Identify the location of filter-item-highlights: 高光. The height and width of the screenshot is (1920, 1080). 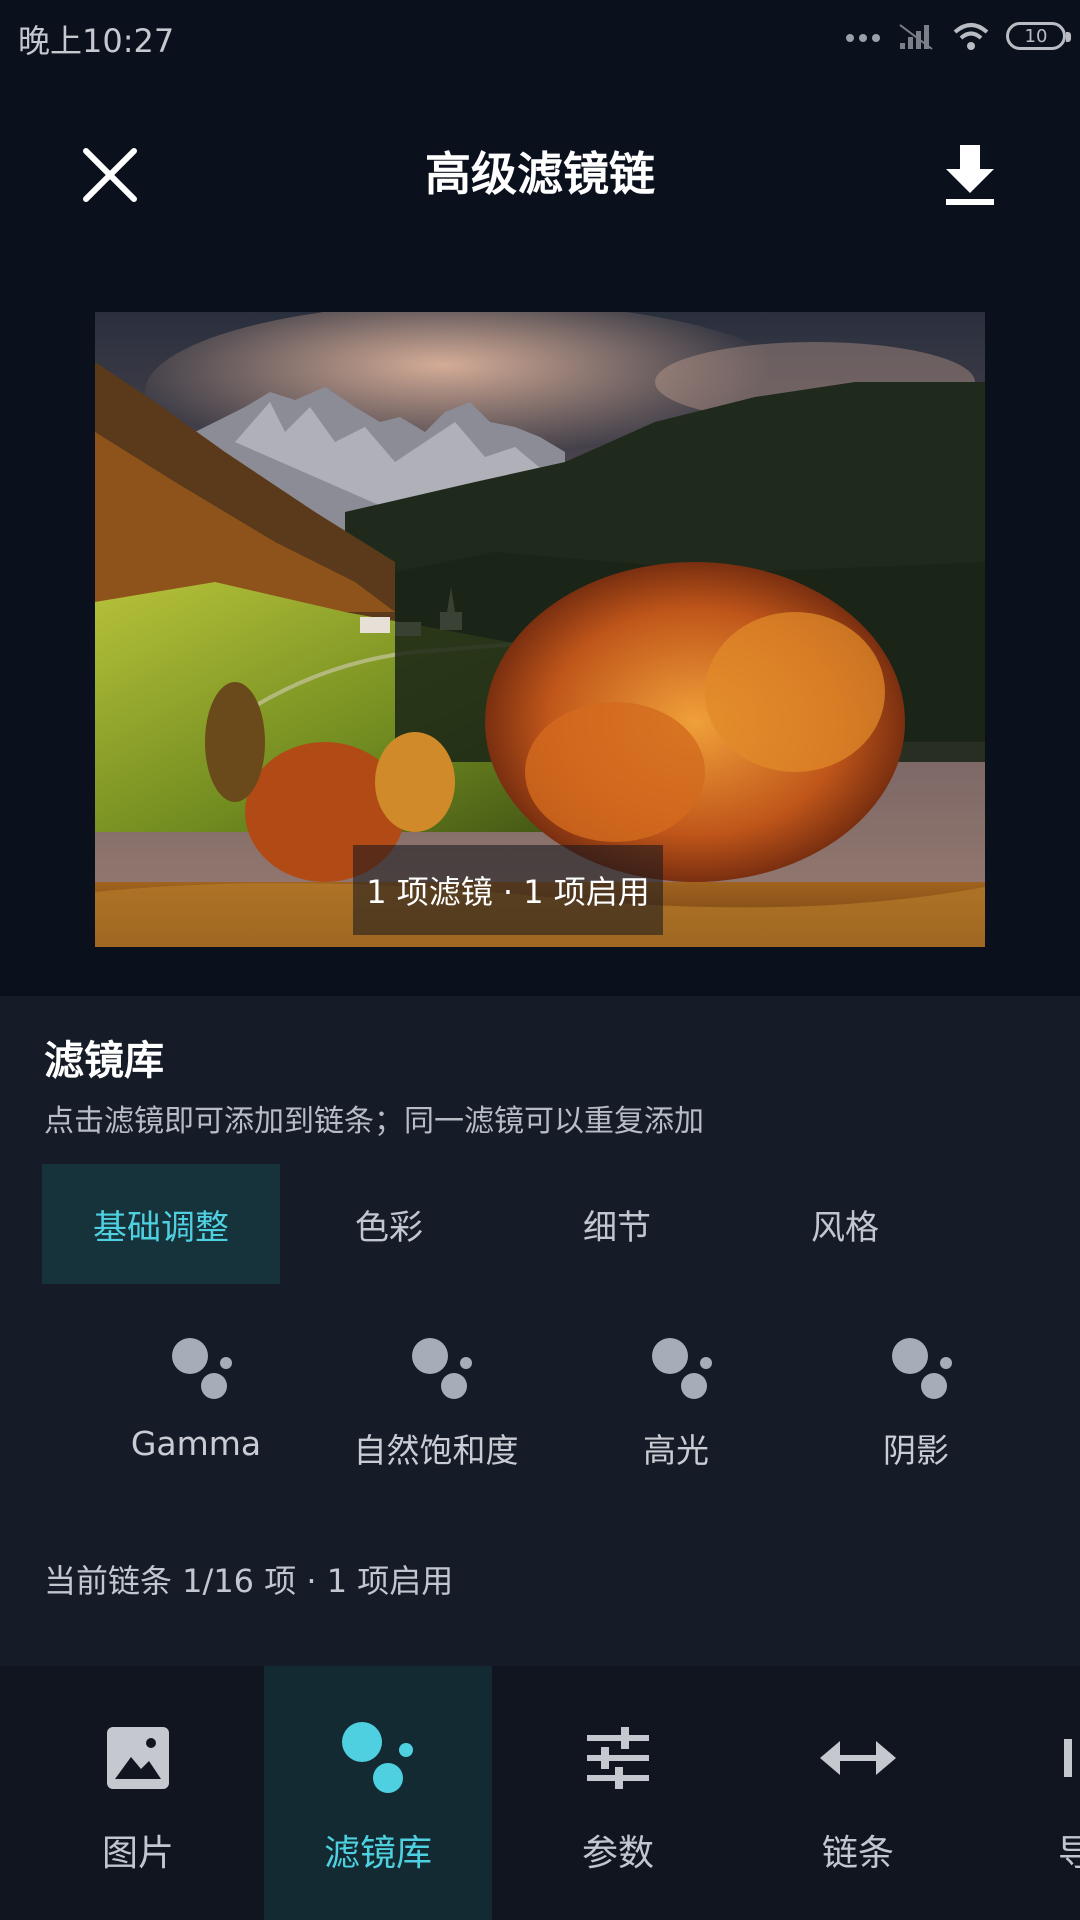
(676, 1406).